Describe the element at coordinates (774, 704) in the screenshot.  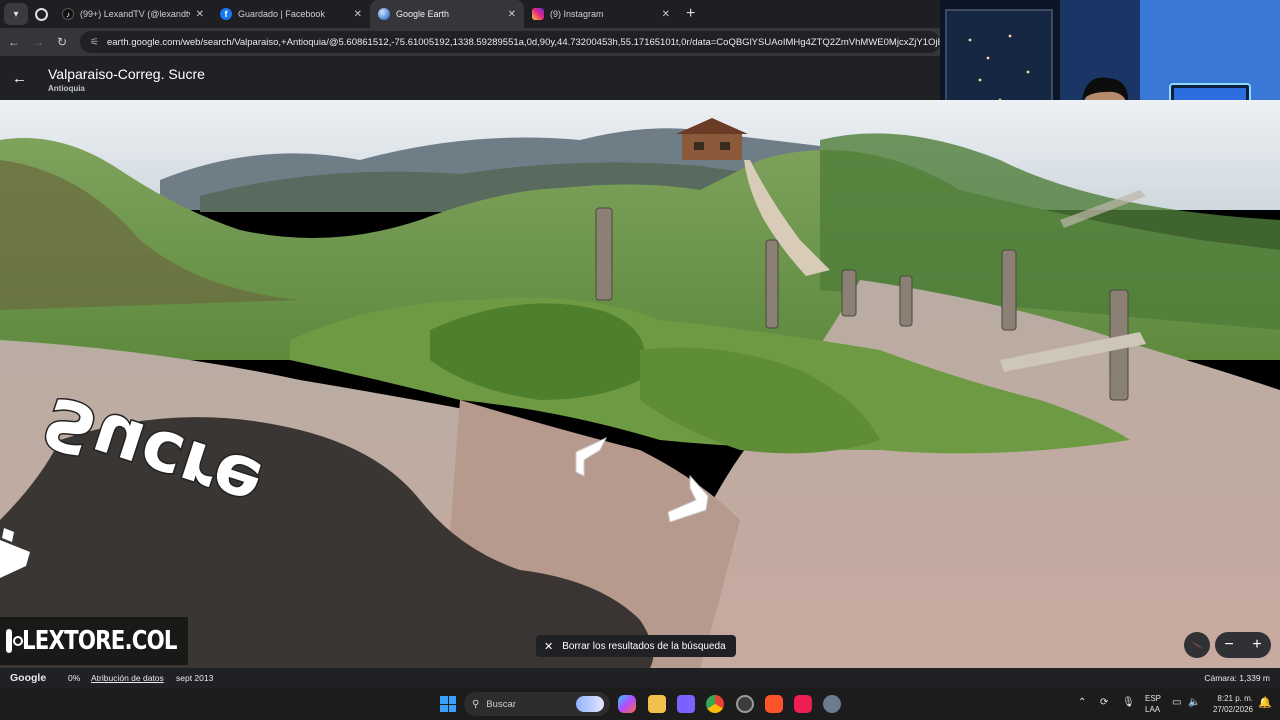
I see `brave-icon` at that location.